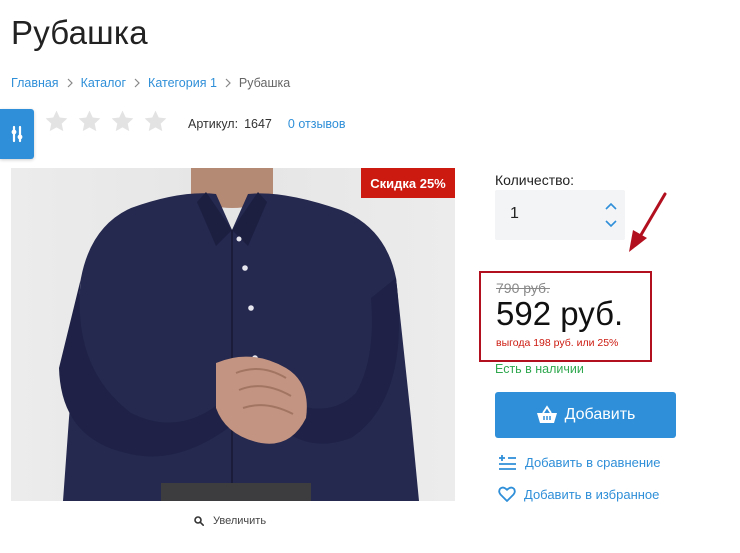 This screenshot has width=740, height=553. What do you see at coordinates (79, 32) in the screenshot?
I see `page-title: Рубашка` at bounding box center [79, 32].